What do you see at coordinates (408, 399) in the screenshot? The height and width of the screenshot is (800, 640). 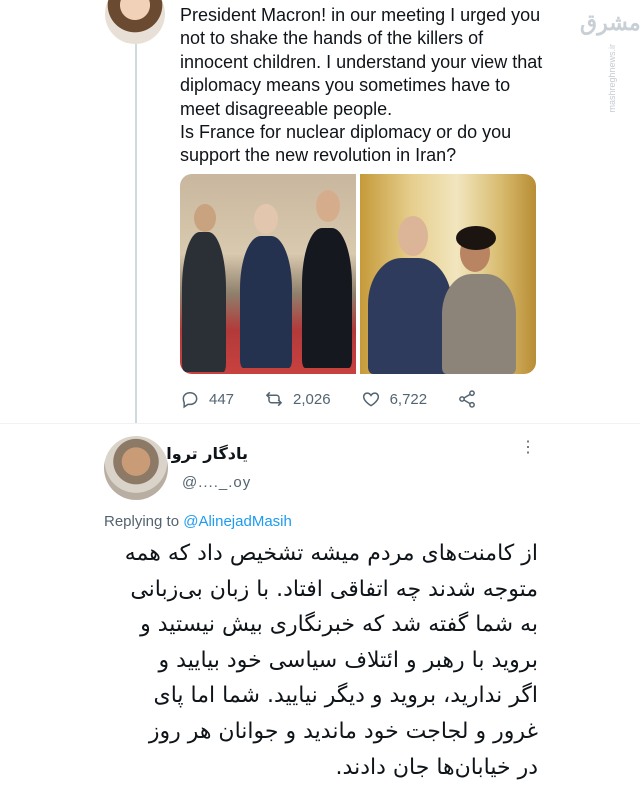 I see `like-count: 6,722` at bounding box center [408, 399].